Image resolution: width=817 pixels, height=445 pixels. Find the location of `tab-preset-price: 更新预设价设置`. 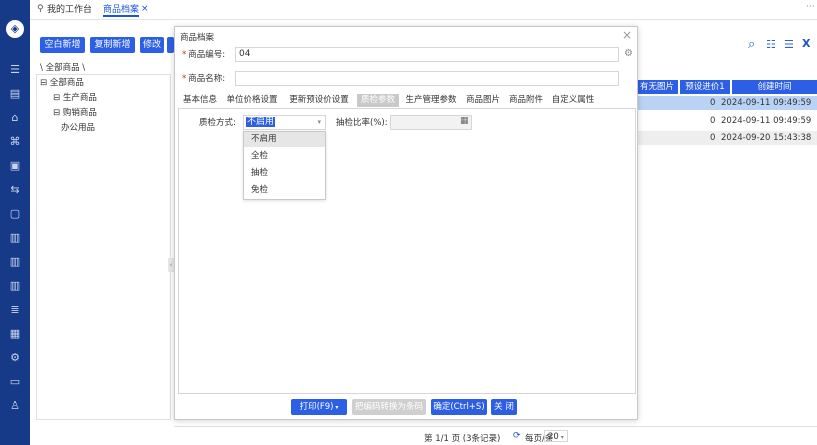

tab-preset-price: 更新预设价设置 is located at coordinates (319, 100).